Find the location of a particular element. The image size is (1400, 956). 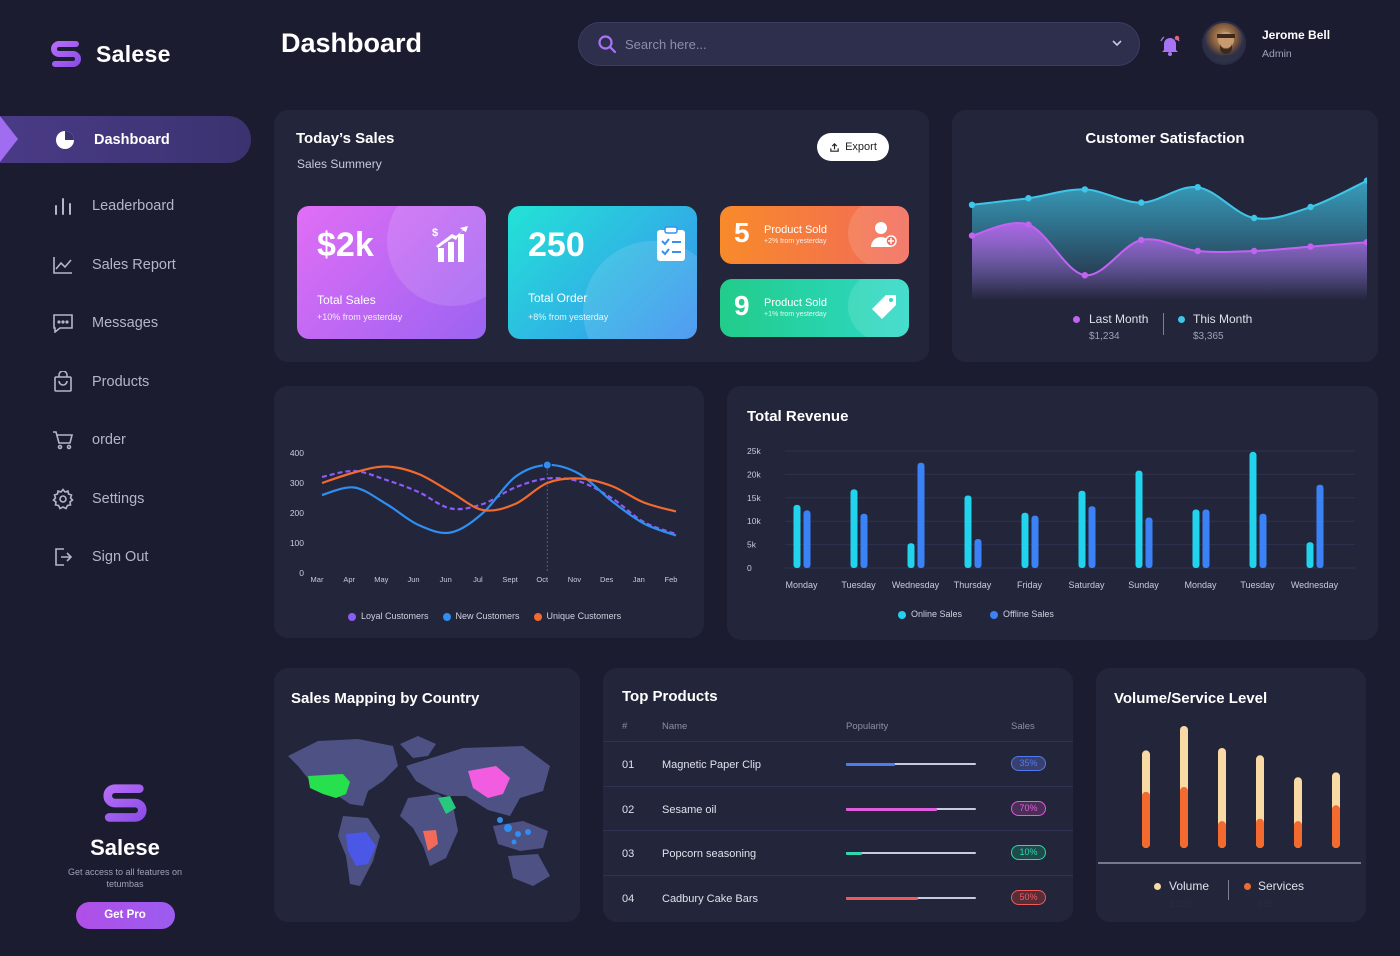

y-tick-label: 5k is located at coordinates (752, 545).